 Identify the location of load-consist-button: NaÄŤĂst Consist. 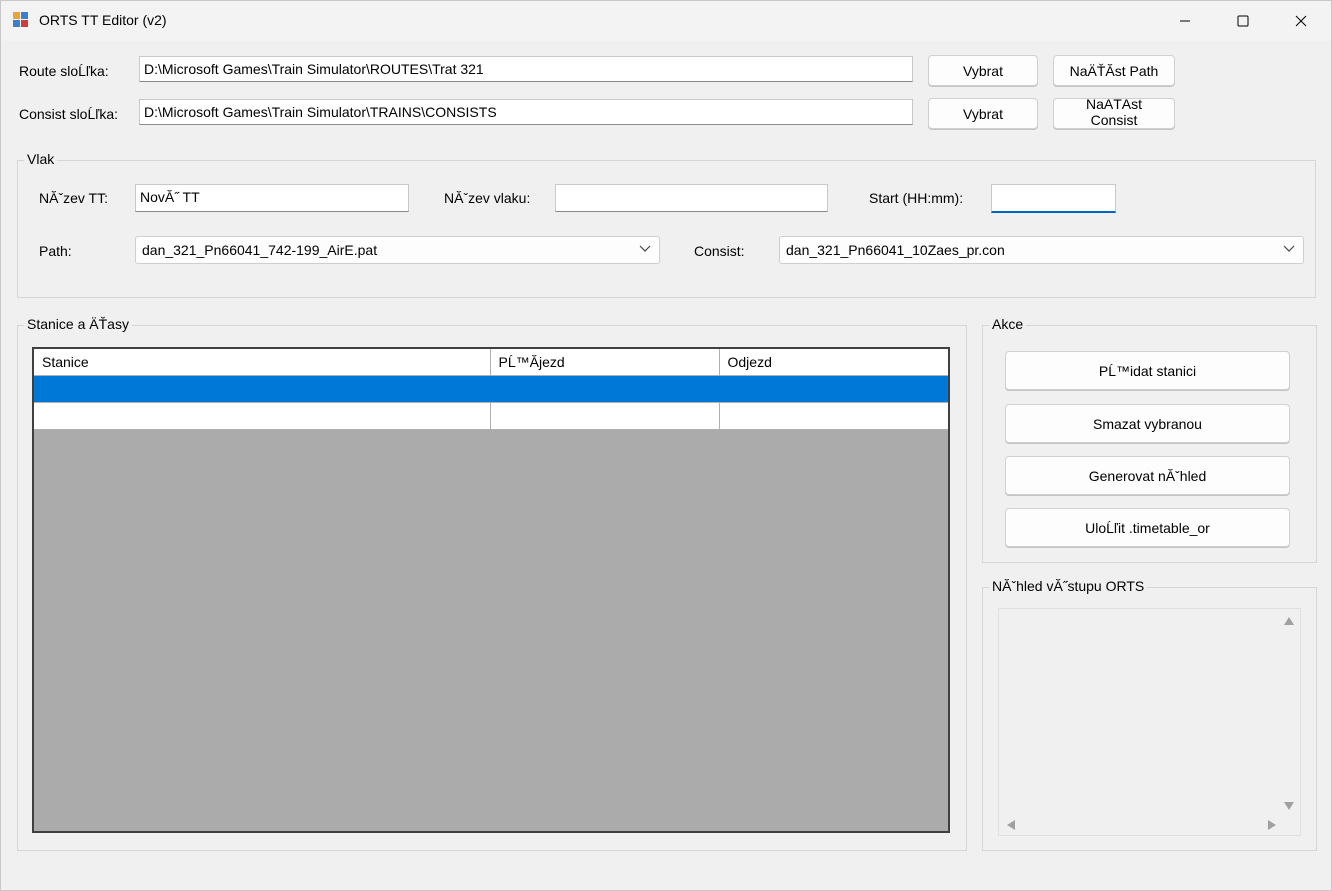
(1114, 113).